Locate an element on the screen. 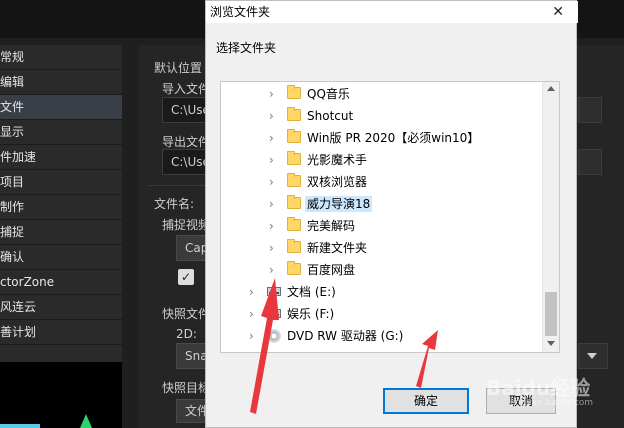 The height and width of the screenshot is (428, 624). dialog-prompt: 选择文件夹 is located at coordinates (246, 48).